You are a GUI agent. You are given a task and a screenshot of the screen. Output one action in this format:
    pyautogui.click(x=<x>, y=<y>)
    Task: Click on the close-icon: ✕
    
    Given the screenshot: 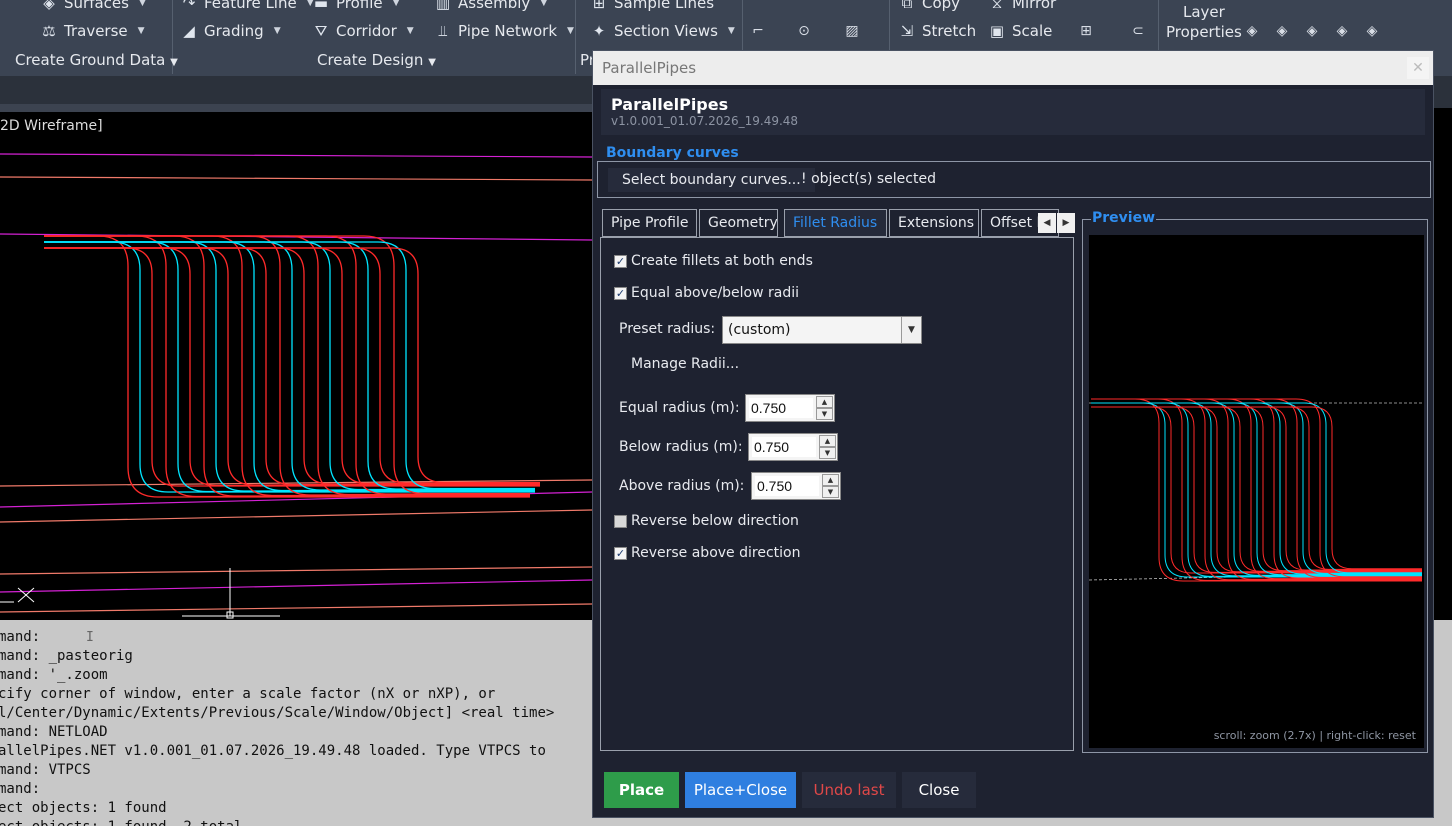 What is the action you would take?
    pyautogui.click(x=1418, y=68)
    